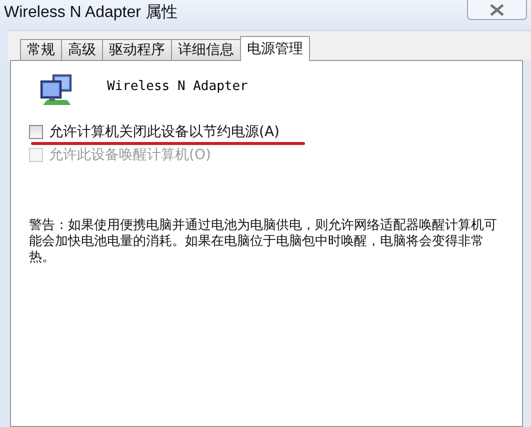 This screenshot has width=531, height=427. What do you see at coordinates (36, 132) in the screenshot?
I see `checkbox` at bounding box center [36, 132].